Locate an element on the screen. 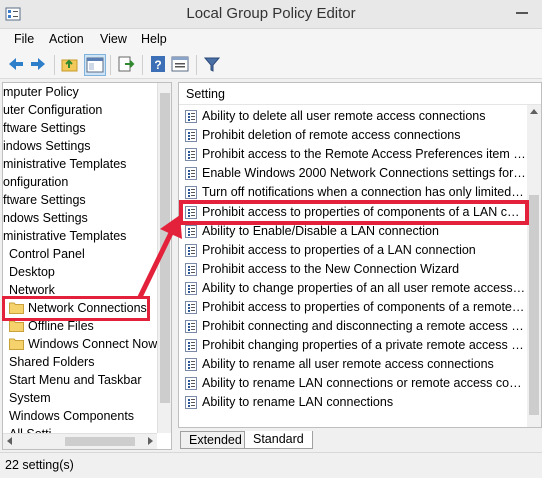 This screenshot has width=542, height=478. status-bar: 22 setting(s) is located at coordinates (271, 465).